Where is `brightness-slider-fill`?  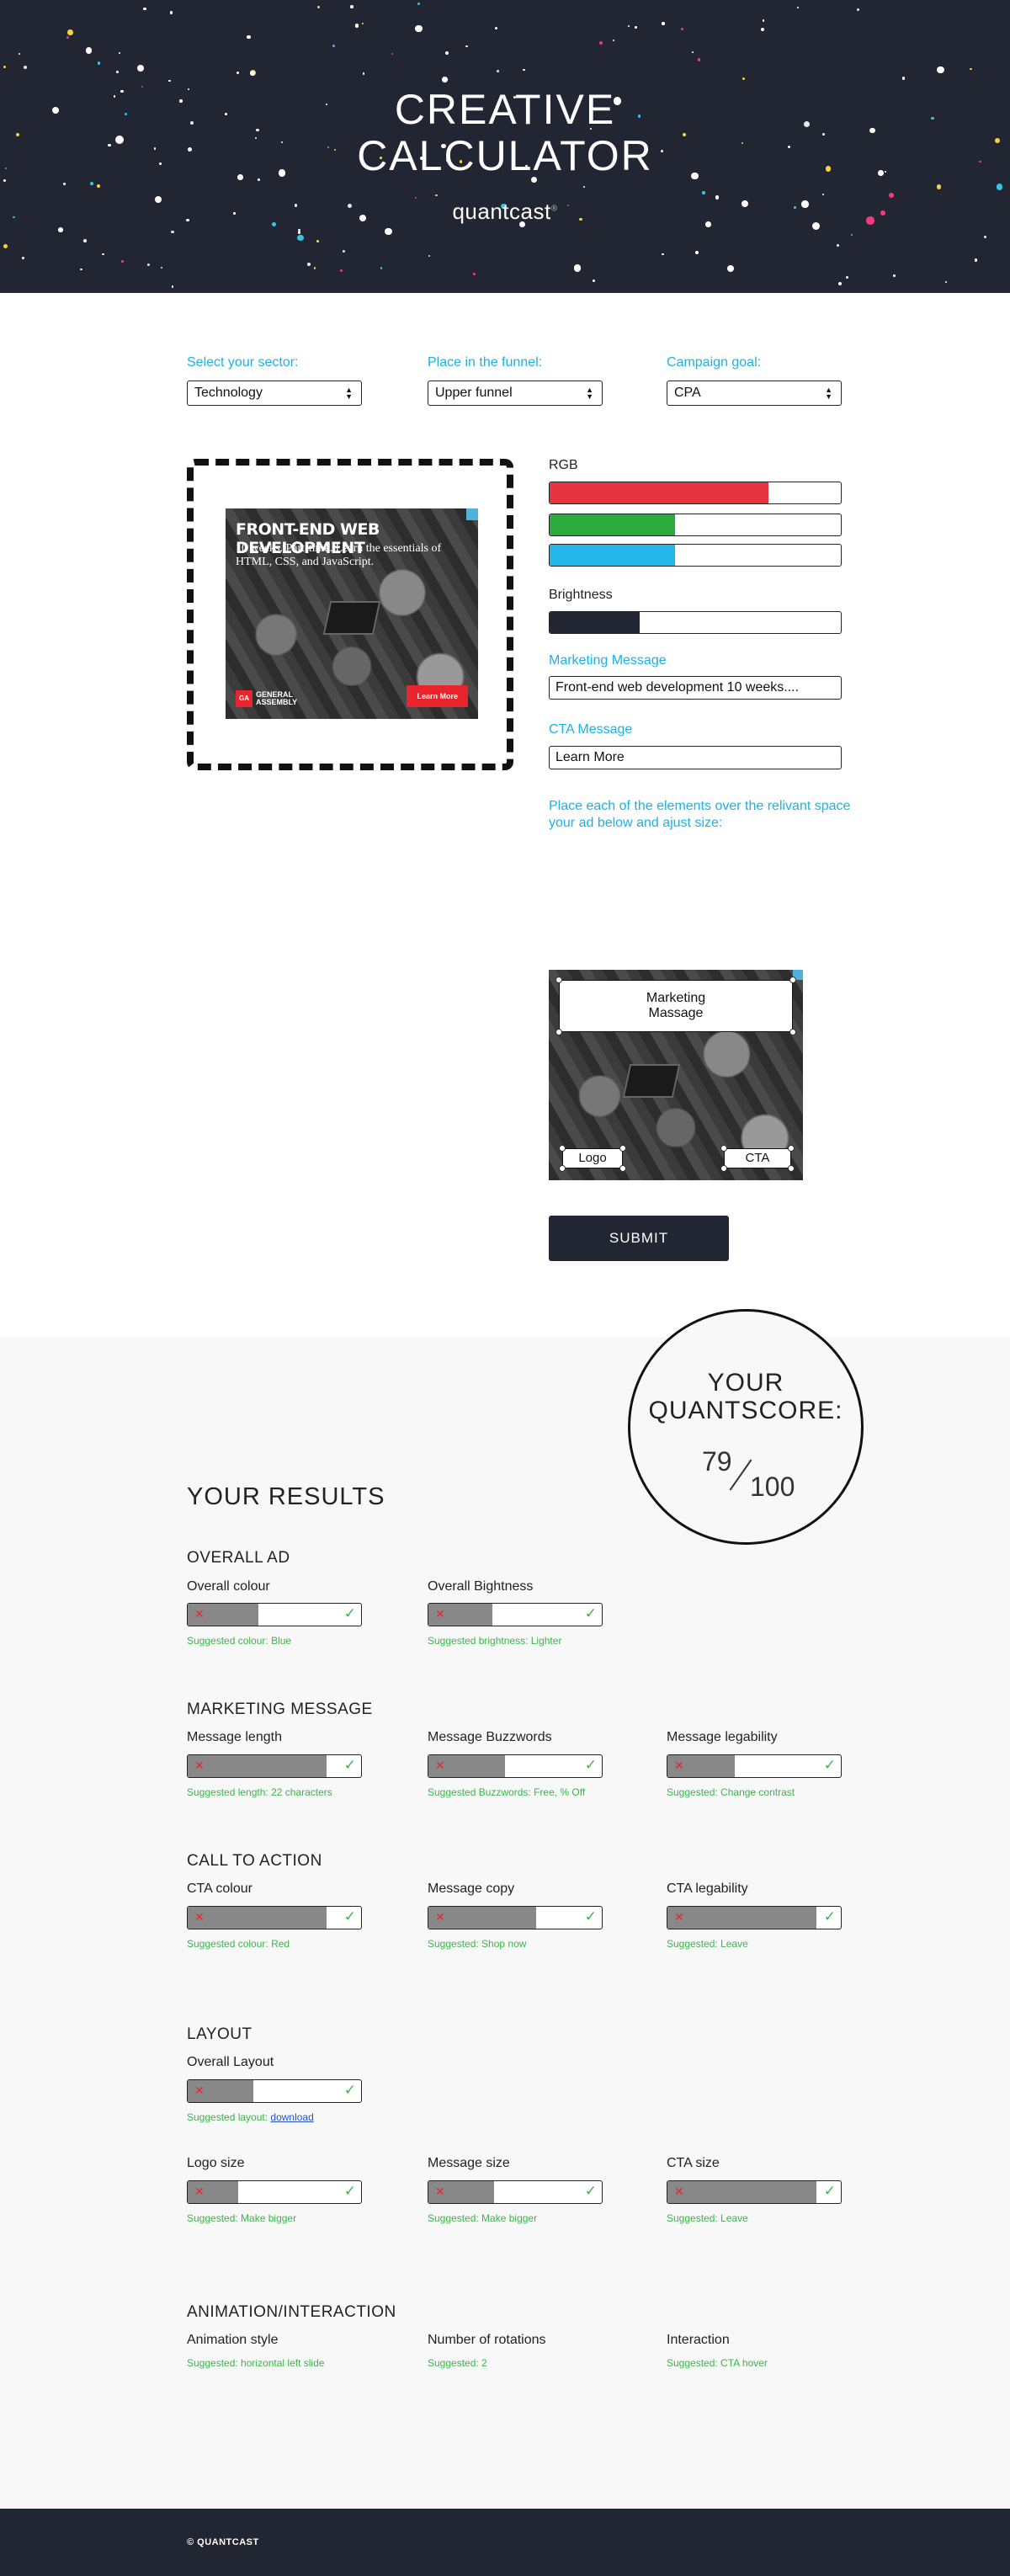 brightness-slider-fill is located at coordinates (595, 623).